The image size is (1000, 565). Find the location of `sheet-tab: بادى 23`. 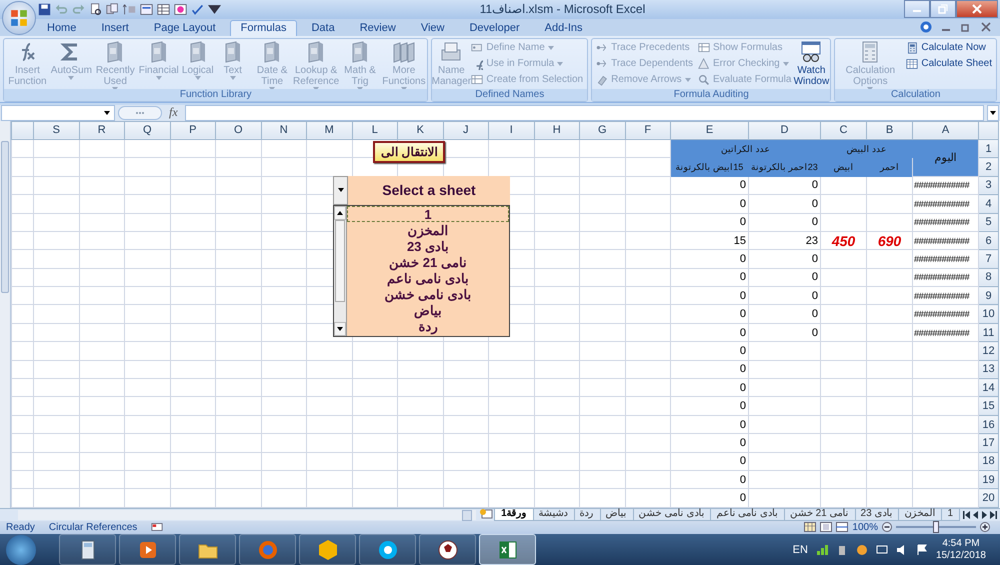

sheet-tab: بادى 23 is located at coordinates (877, 514).